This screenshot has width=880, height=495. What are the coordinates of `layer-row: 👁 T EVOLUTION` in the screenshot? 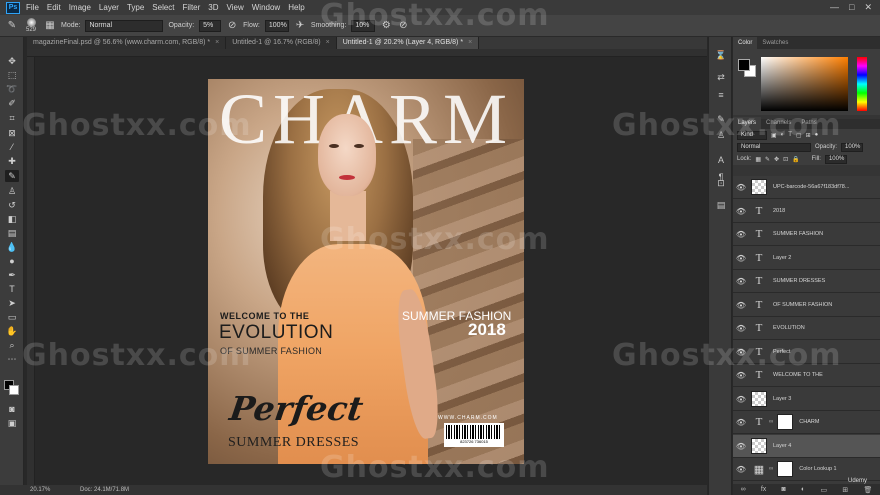 It's located at (806, 328).